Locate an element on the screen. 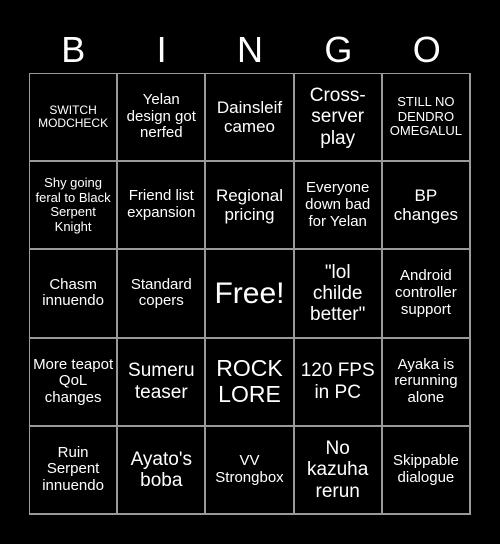 Image resolution: width=500 pixels, height=544 pixels. bingo-cell-r1-c3: Dainsleif cameo is located at coordinates (250, 118).